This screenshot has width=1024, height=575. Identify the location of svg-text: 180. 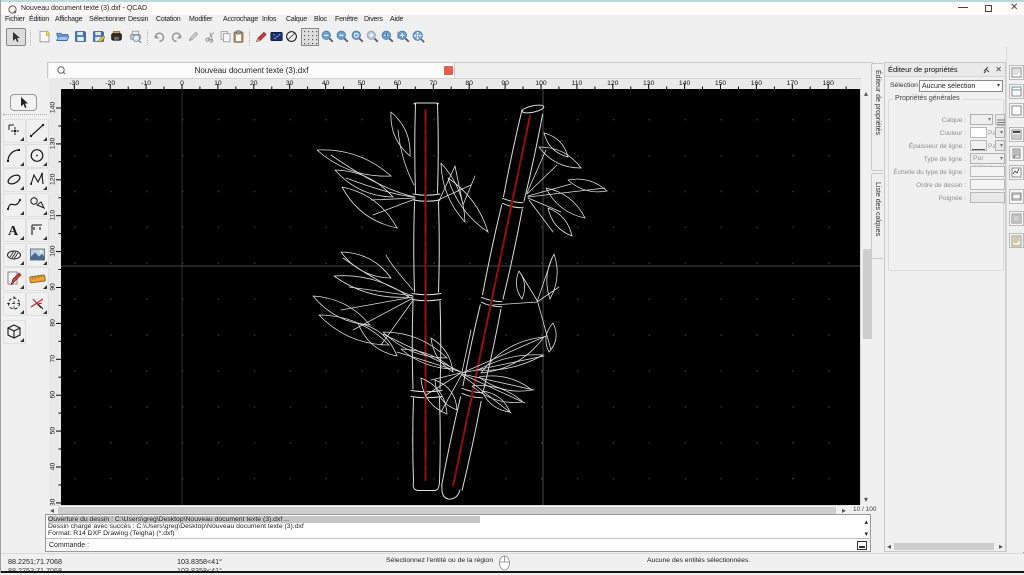
(829, 83).